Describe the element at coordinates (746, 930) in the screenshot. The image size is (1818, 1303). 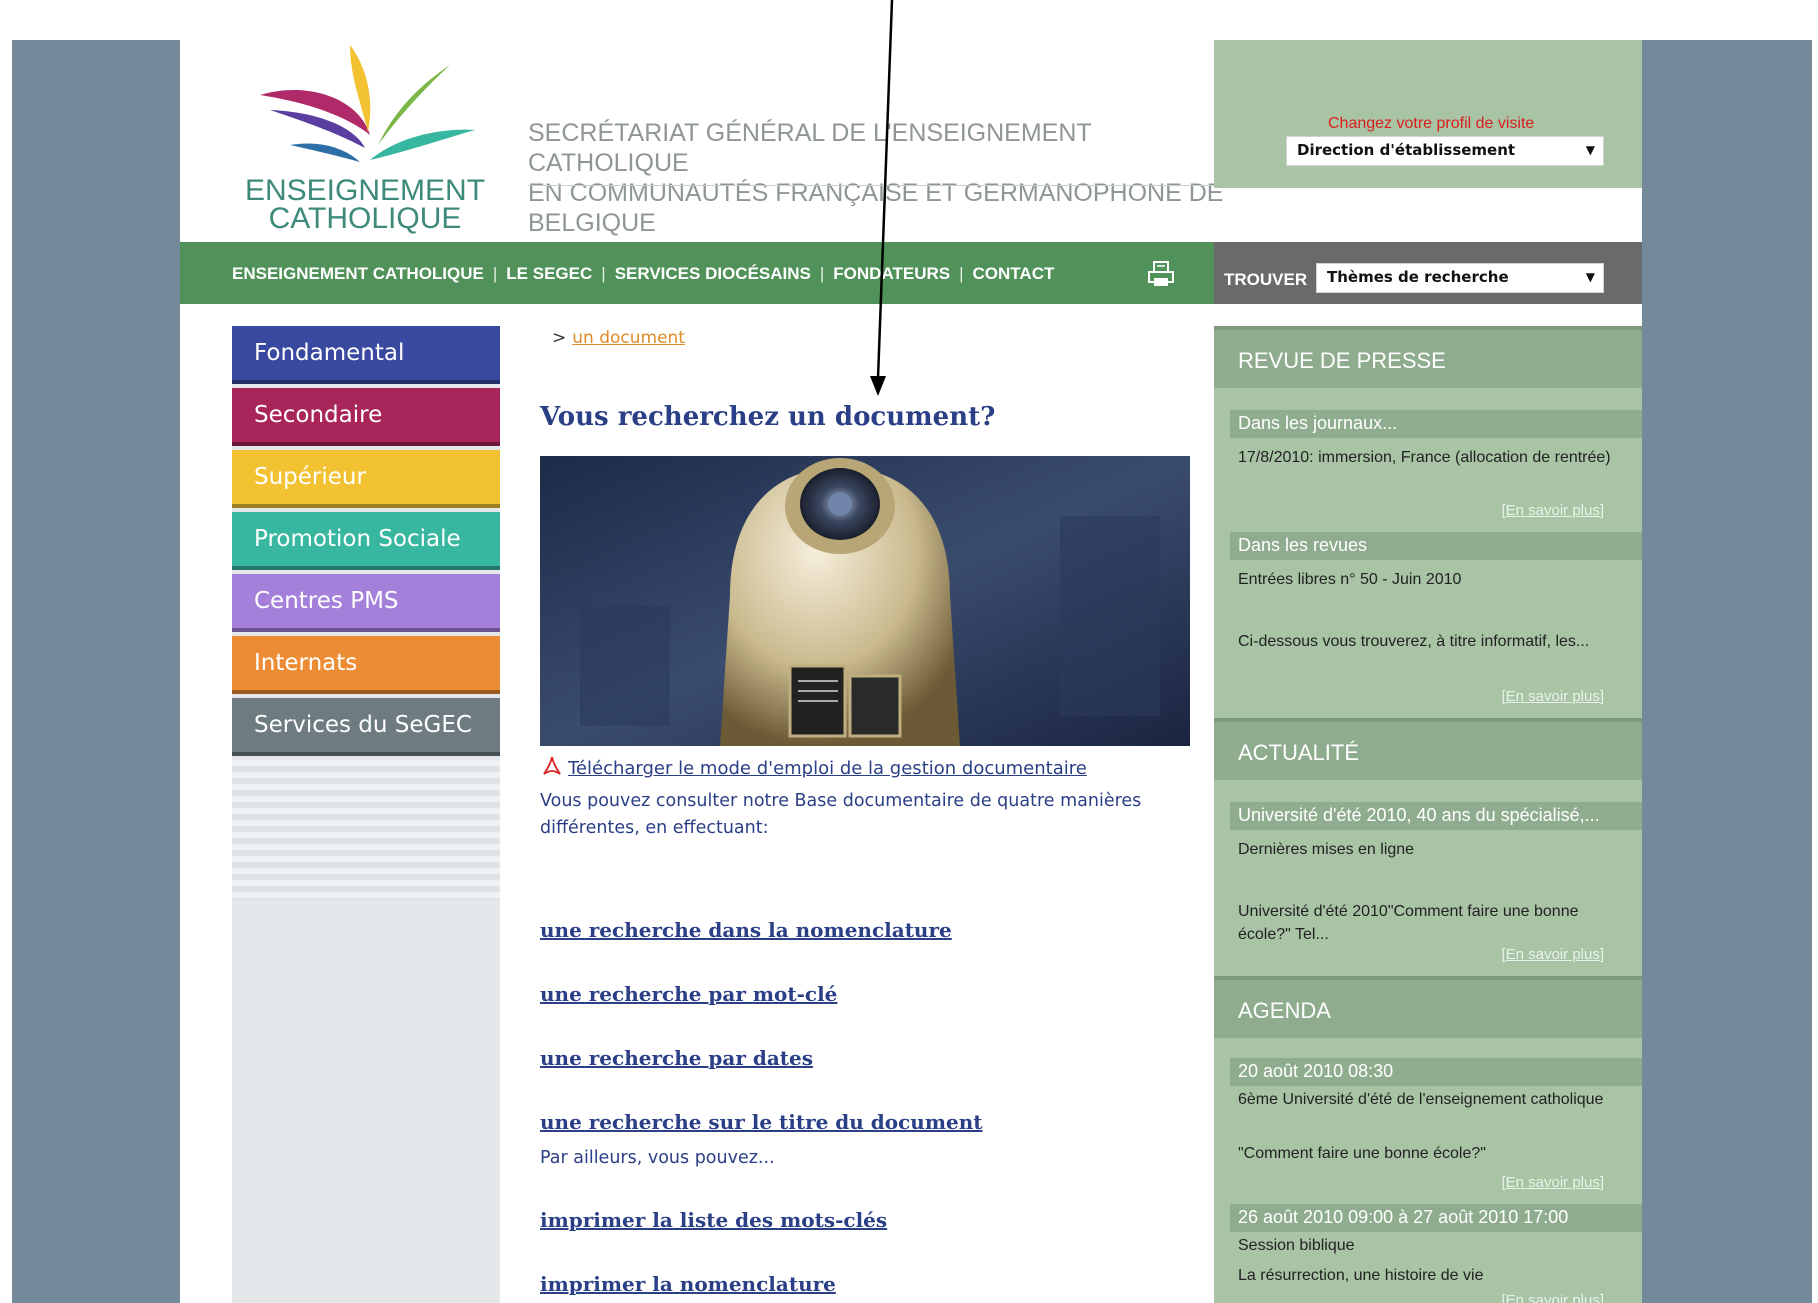
I see `link-search-nomenclature: une recherche dans la nomenclature` at that location.